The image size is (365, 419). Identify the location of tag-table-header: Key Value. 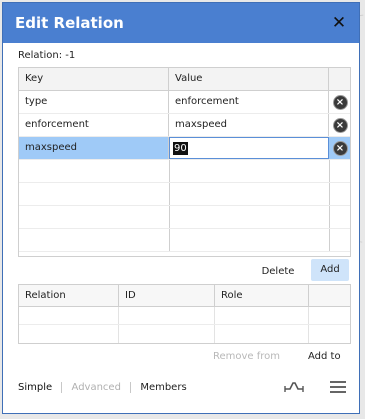
(184, 79).